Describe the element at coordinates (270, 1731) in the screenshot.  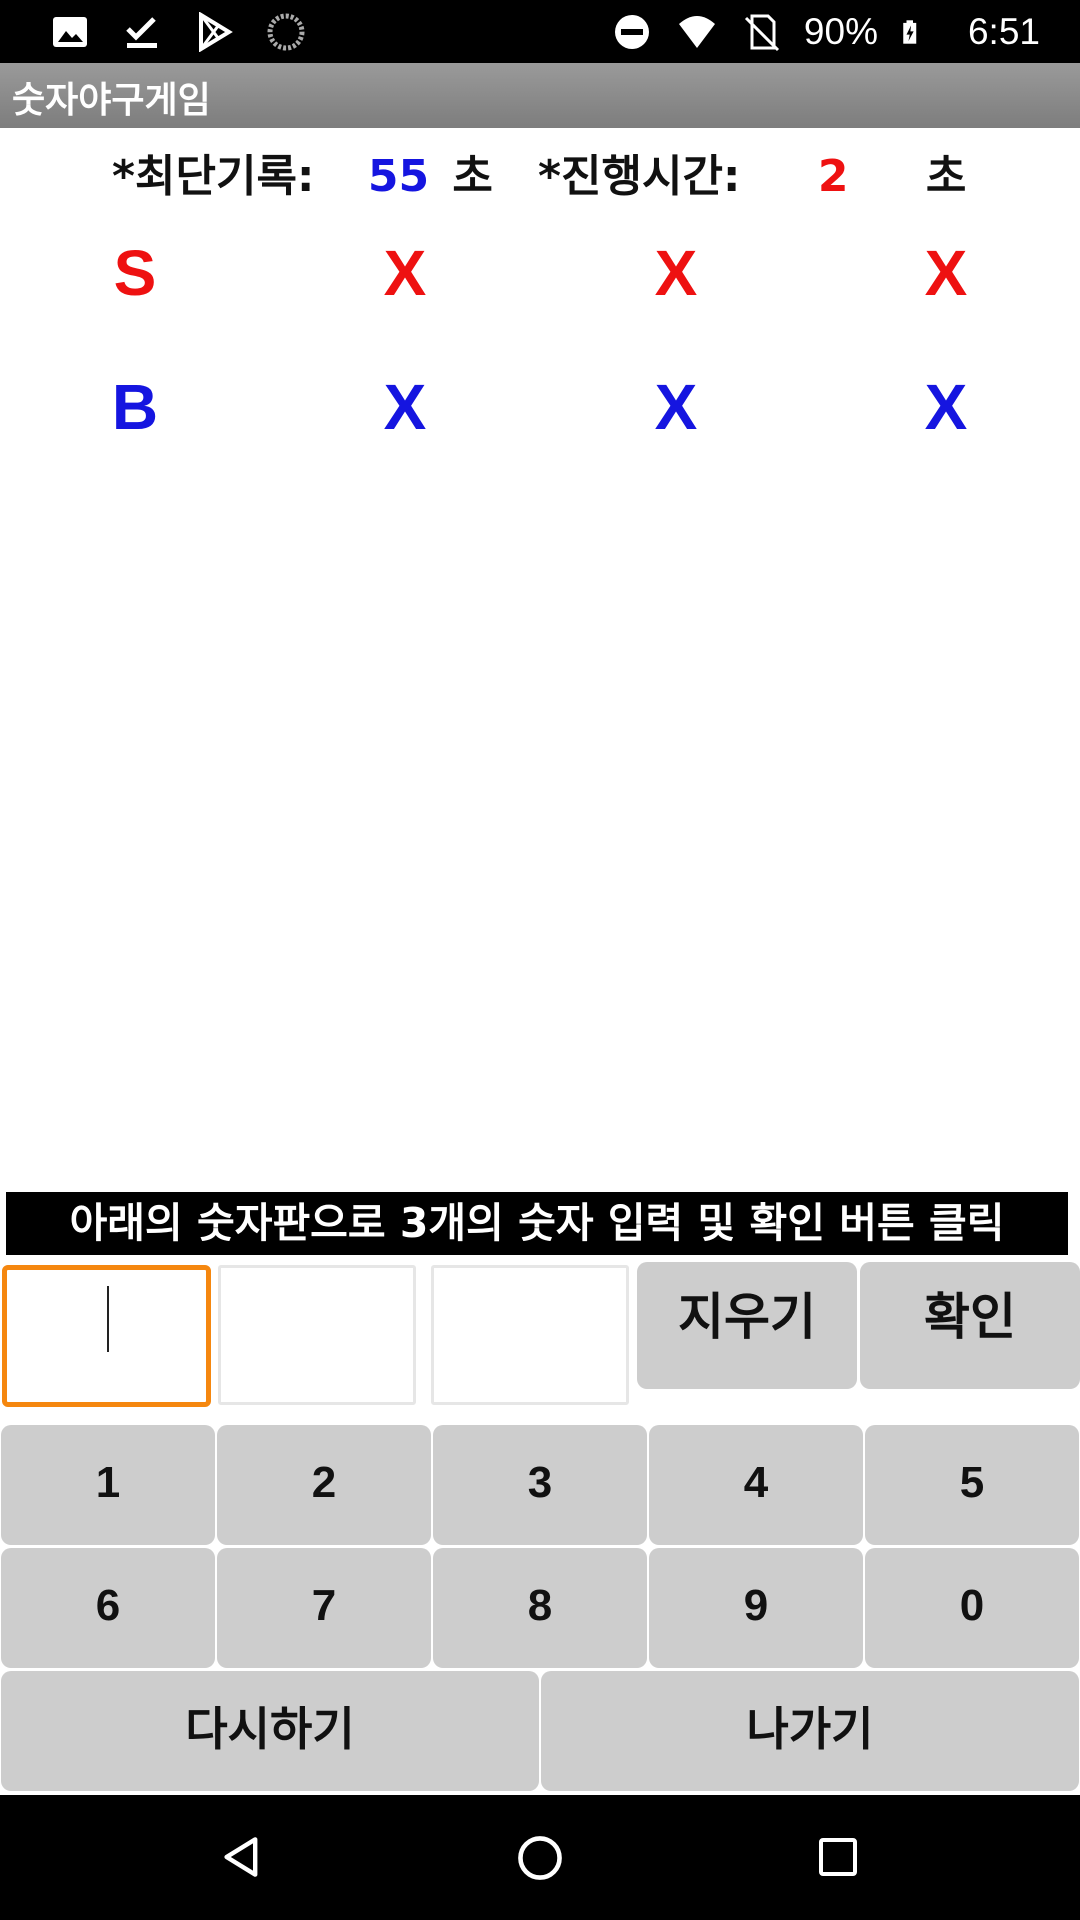
I see `restart-button: 다시하기` at that location.